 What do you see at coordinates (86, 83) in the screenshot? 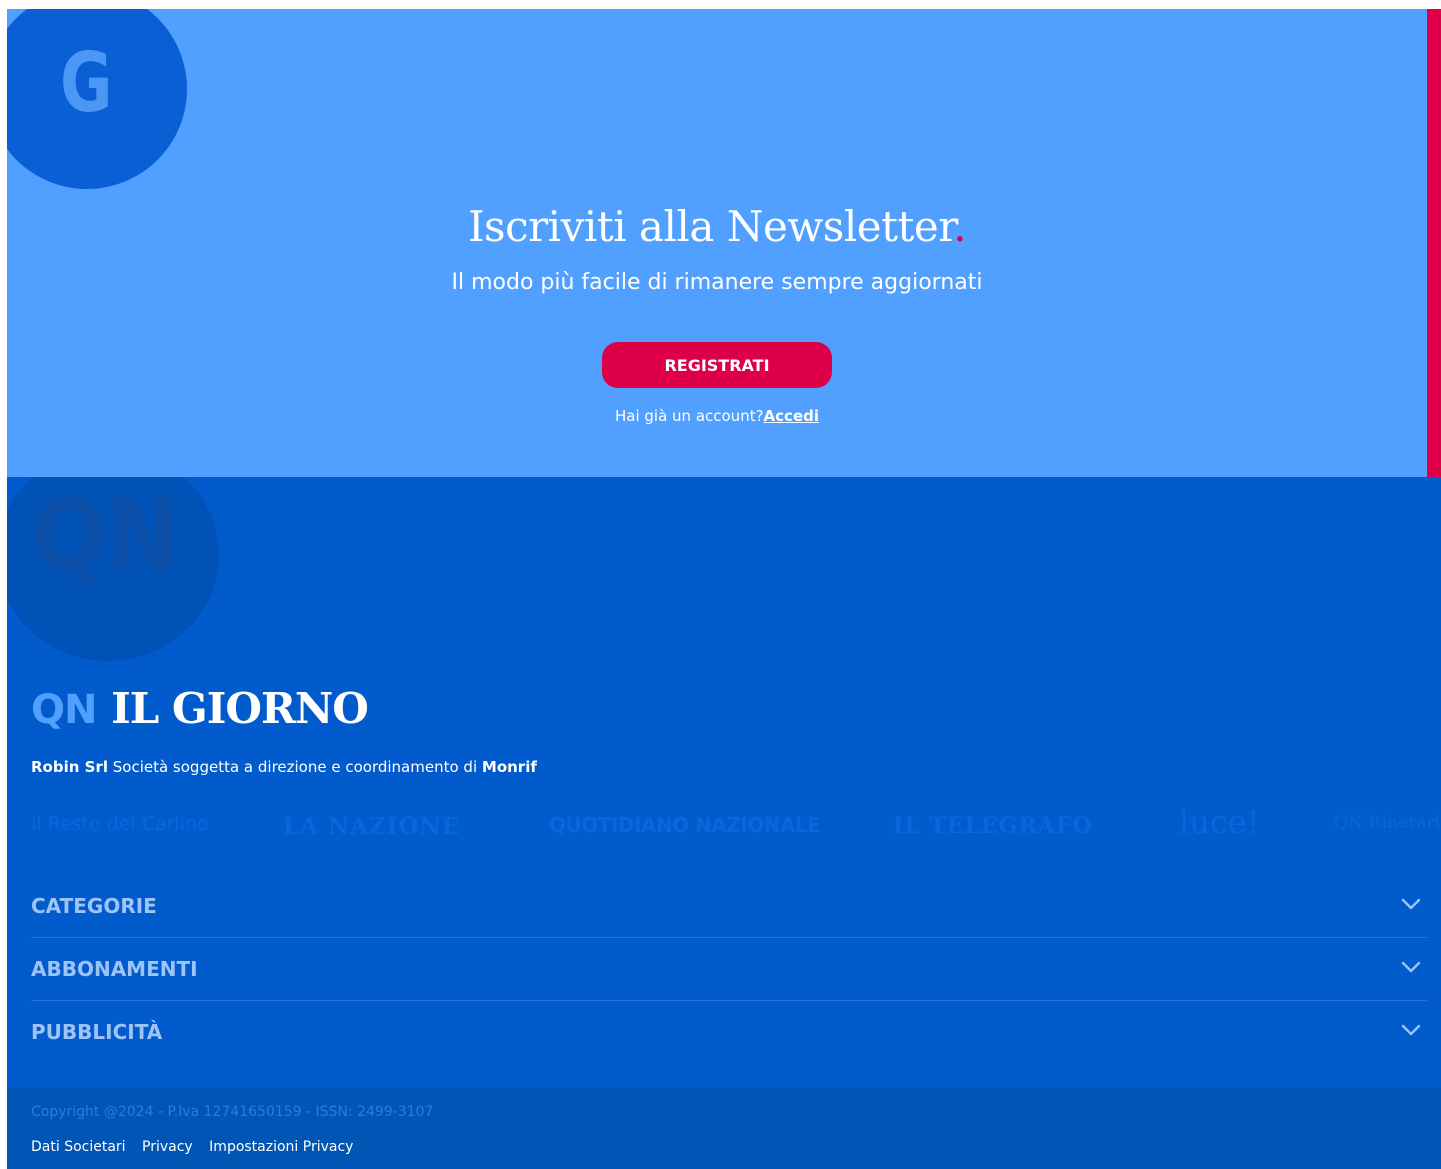
I see `newsletter-badge-letter: G` at bounding box center [86, 83].